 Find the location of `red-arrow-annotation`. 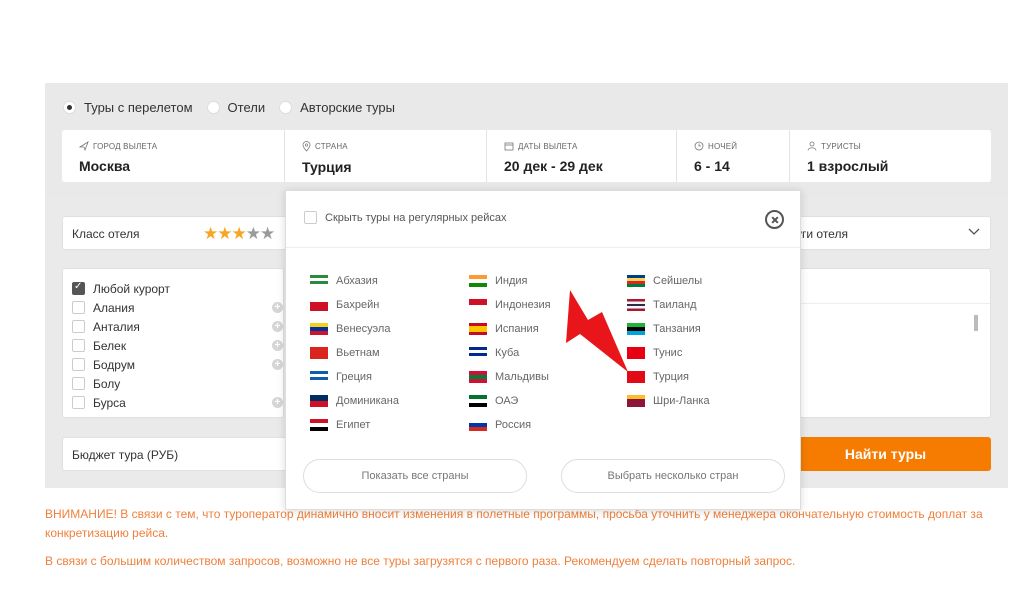

red-arrow-annotation is located at coordinates (597, 331).